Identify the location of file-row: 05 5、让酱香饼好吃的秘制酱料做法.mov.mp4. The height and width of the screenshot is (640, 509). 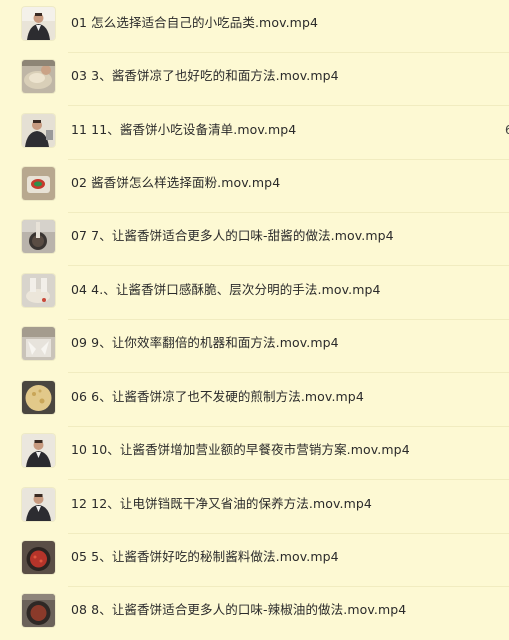
(254, 560).